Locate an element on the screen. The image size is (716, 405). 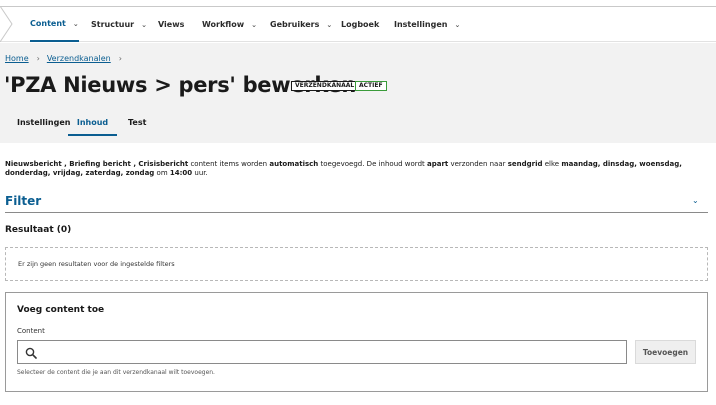
breadcrumb: Home › Verzendkanalen › is located at coordinates (67, 58).